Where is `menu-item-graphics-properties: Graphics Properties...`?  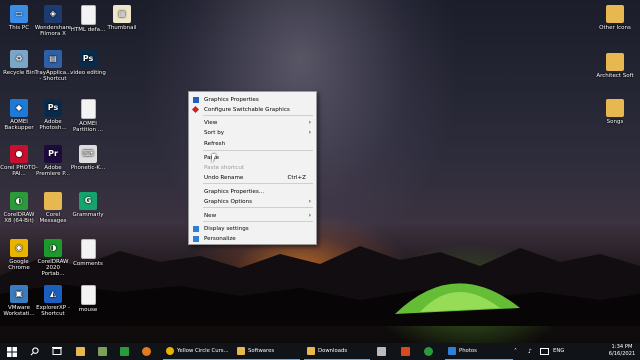 menu-item-graphics-properties: Graphics Properties... is located at coordinates (252, 192).